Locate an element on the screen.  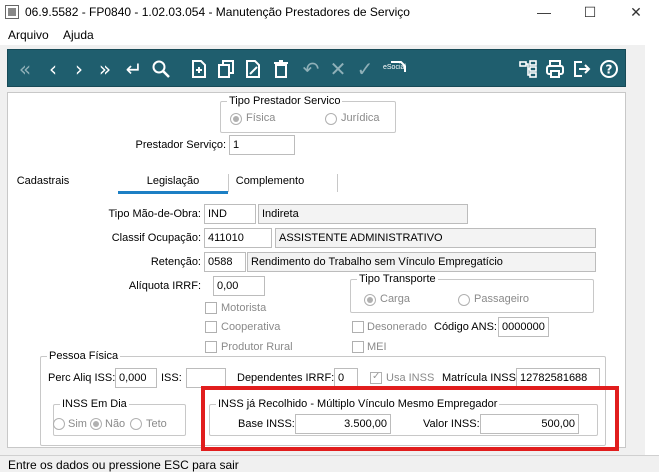
tab-complemento: Complemento is located at coordinates (270, 183).